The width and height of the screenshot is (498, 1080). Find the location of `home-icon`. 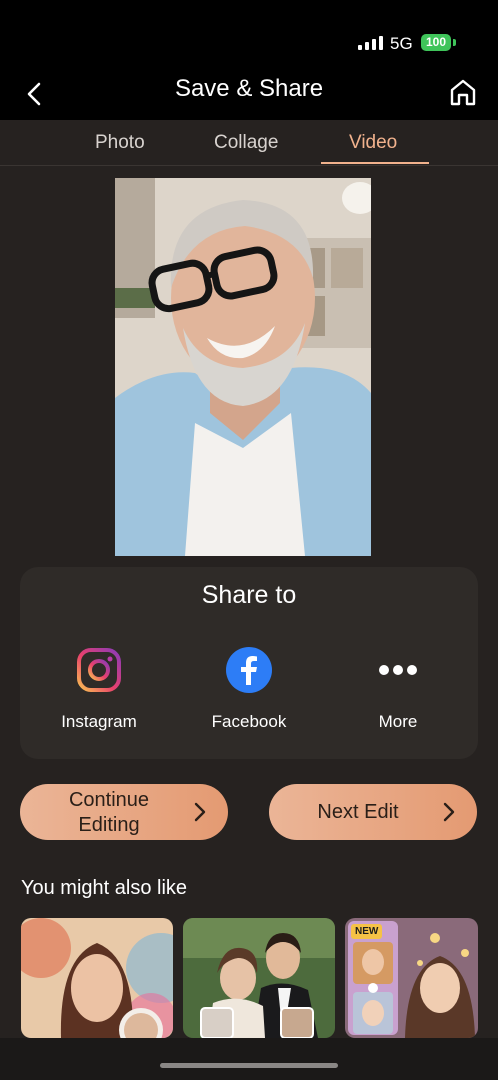

home-icon is located at coordinates (463, 92).